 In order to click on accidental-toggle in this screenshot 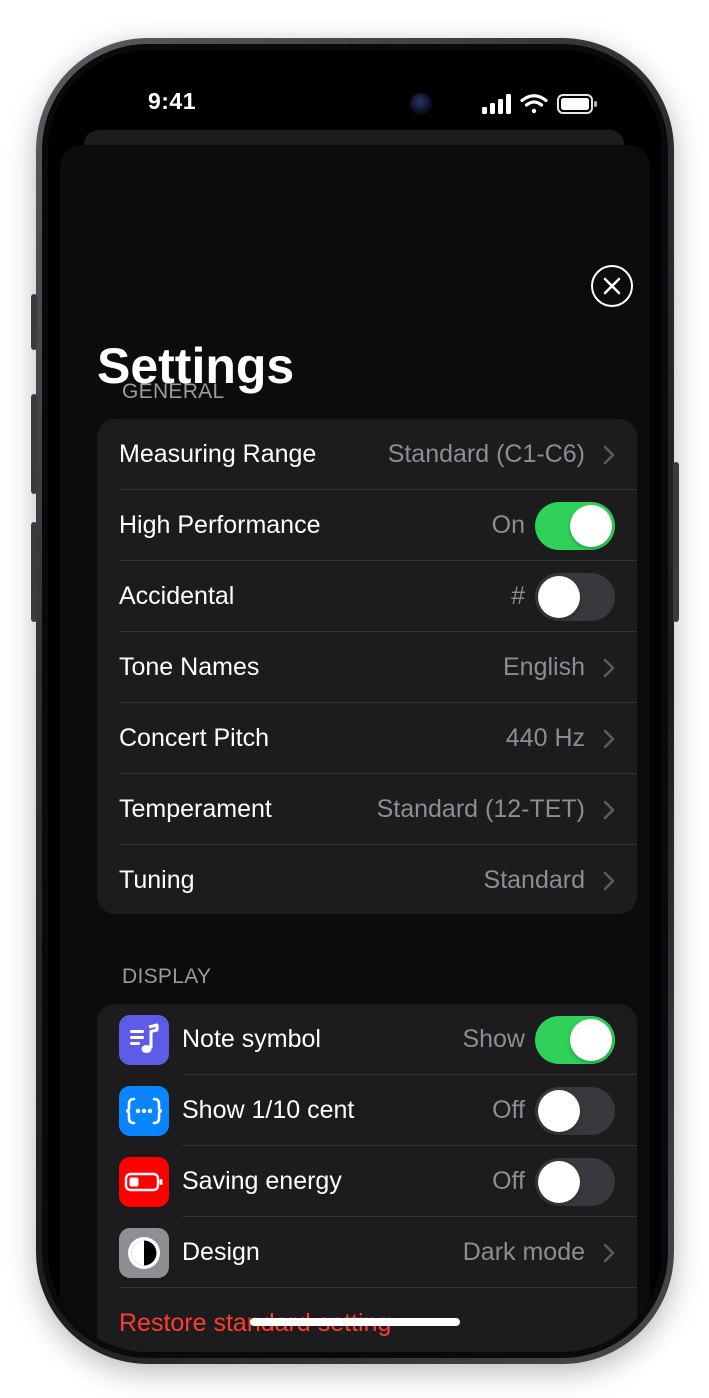, I will do `click(575, 597)`.